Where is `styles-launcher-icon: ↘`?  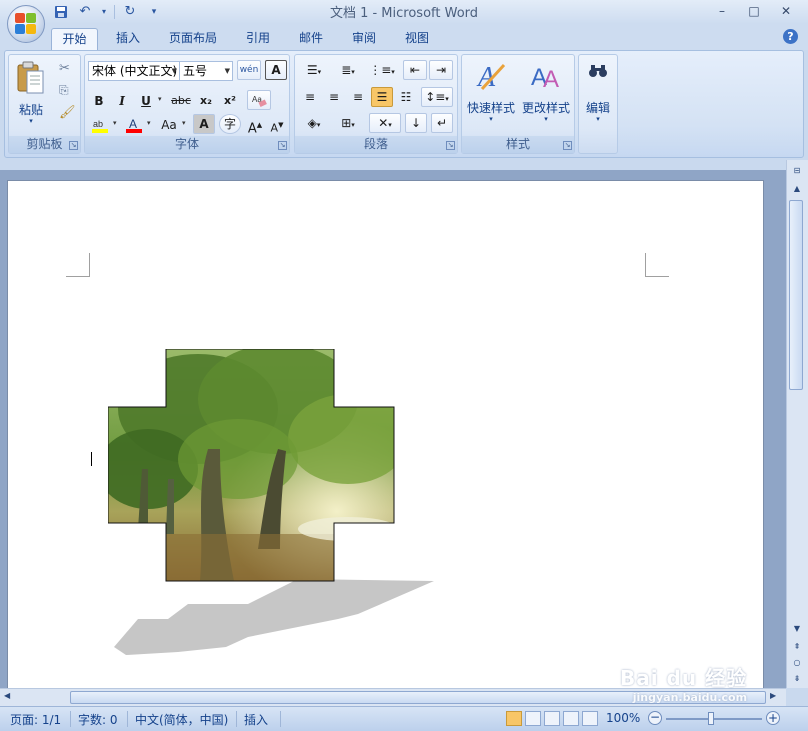 styles-launcher-icon: ↘ is located at coordinates (567, 145).